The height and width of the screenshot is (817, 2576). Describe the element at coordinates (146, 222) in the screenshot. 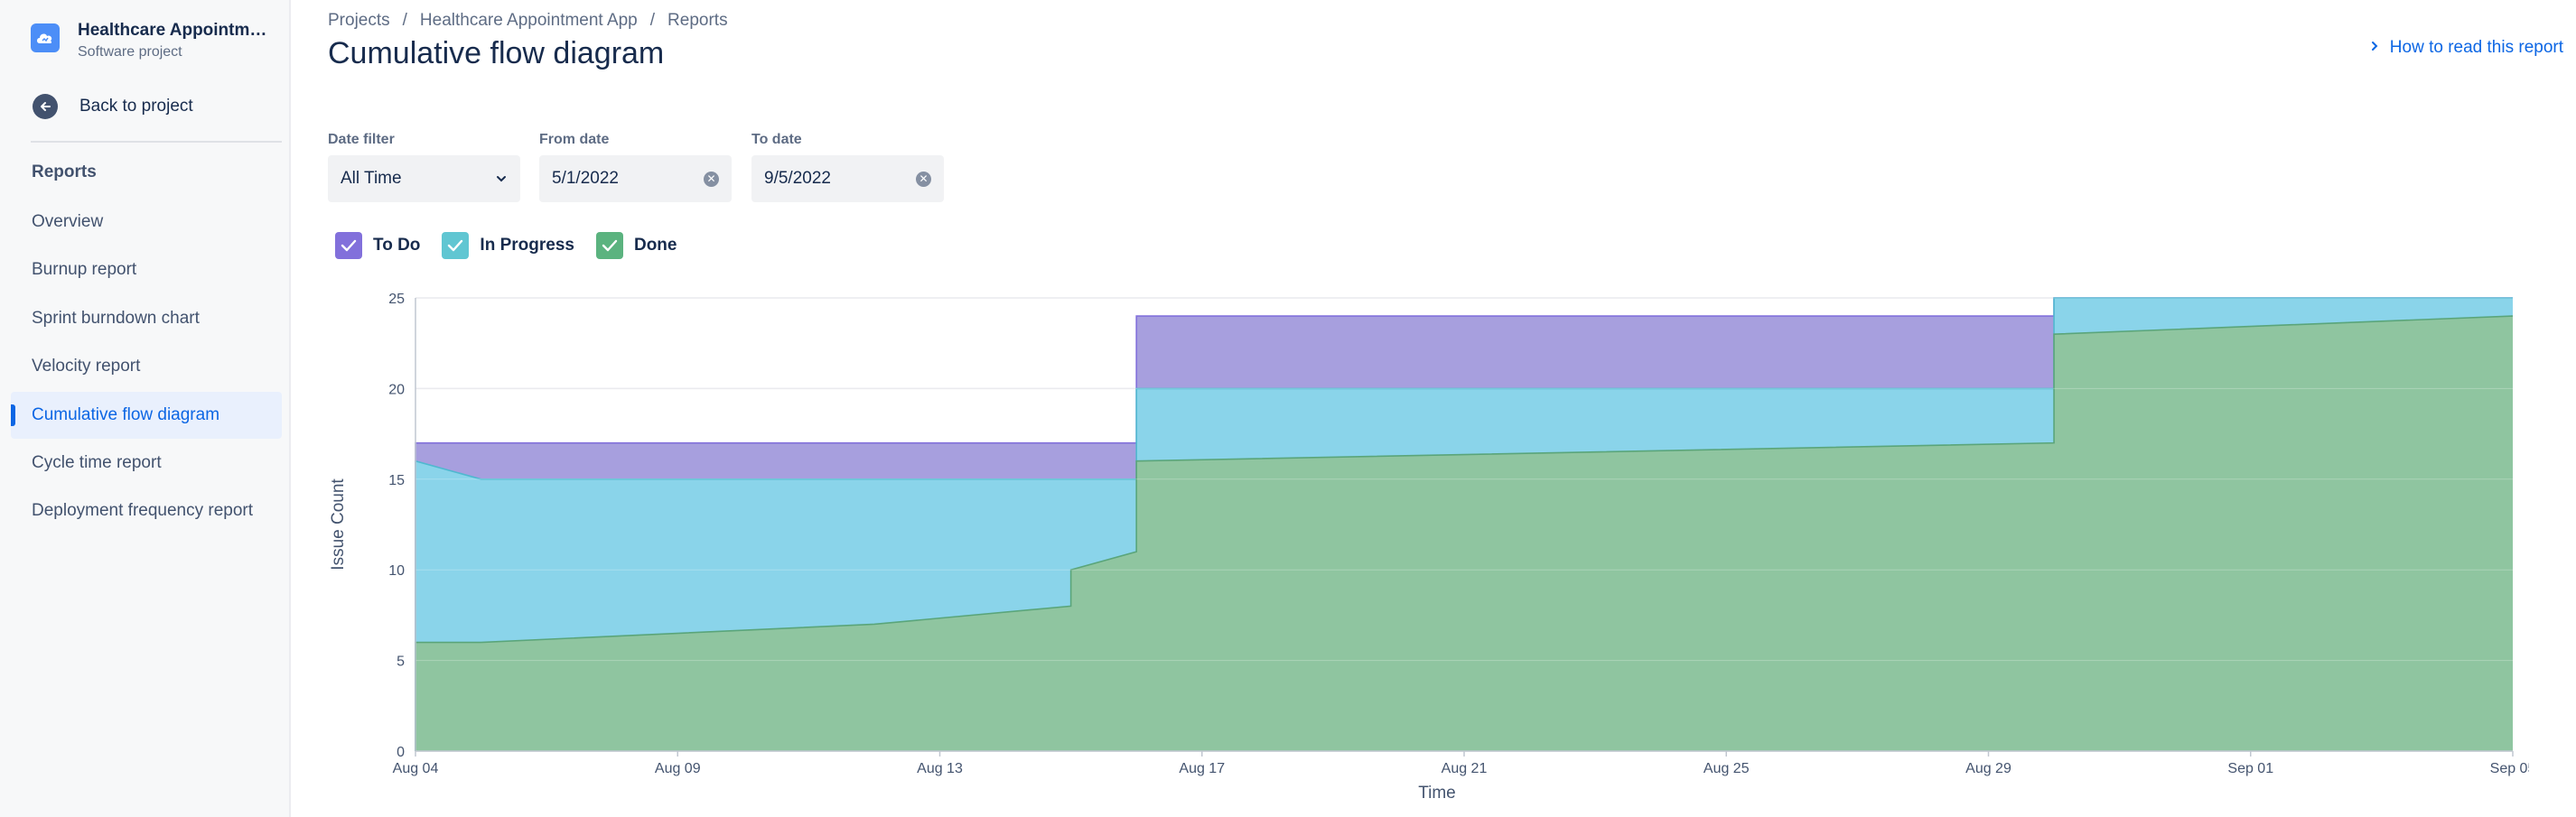

I see `sidebar-item-overview: Overview` at that location.